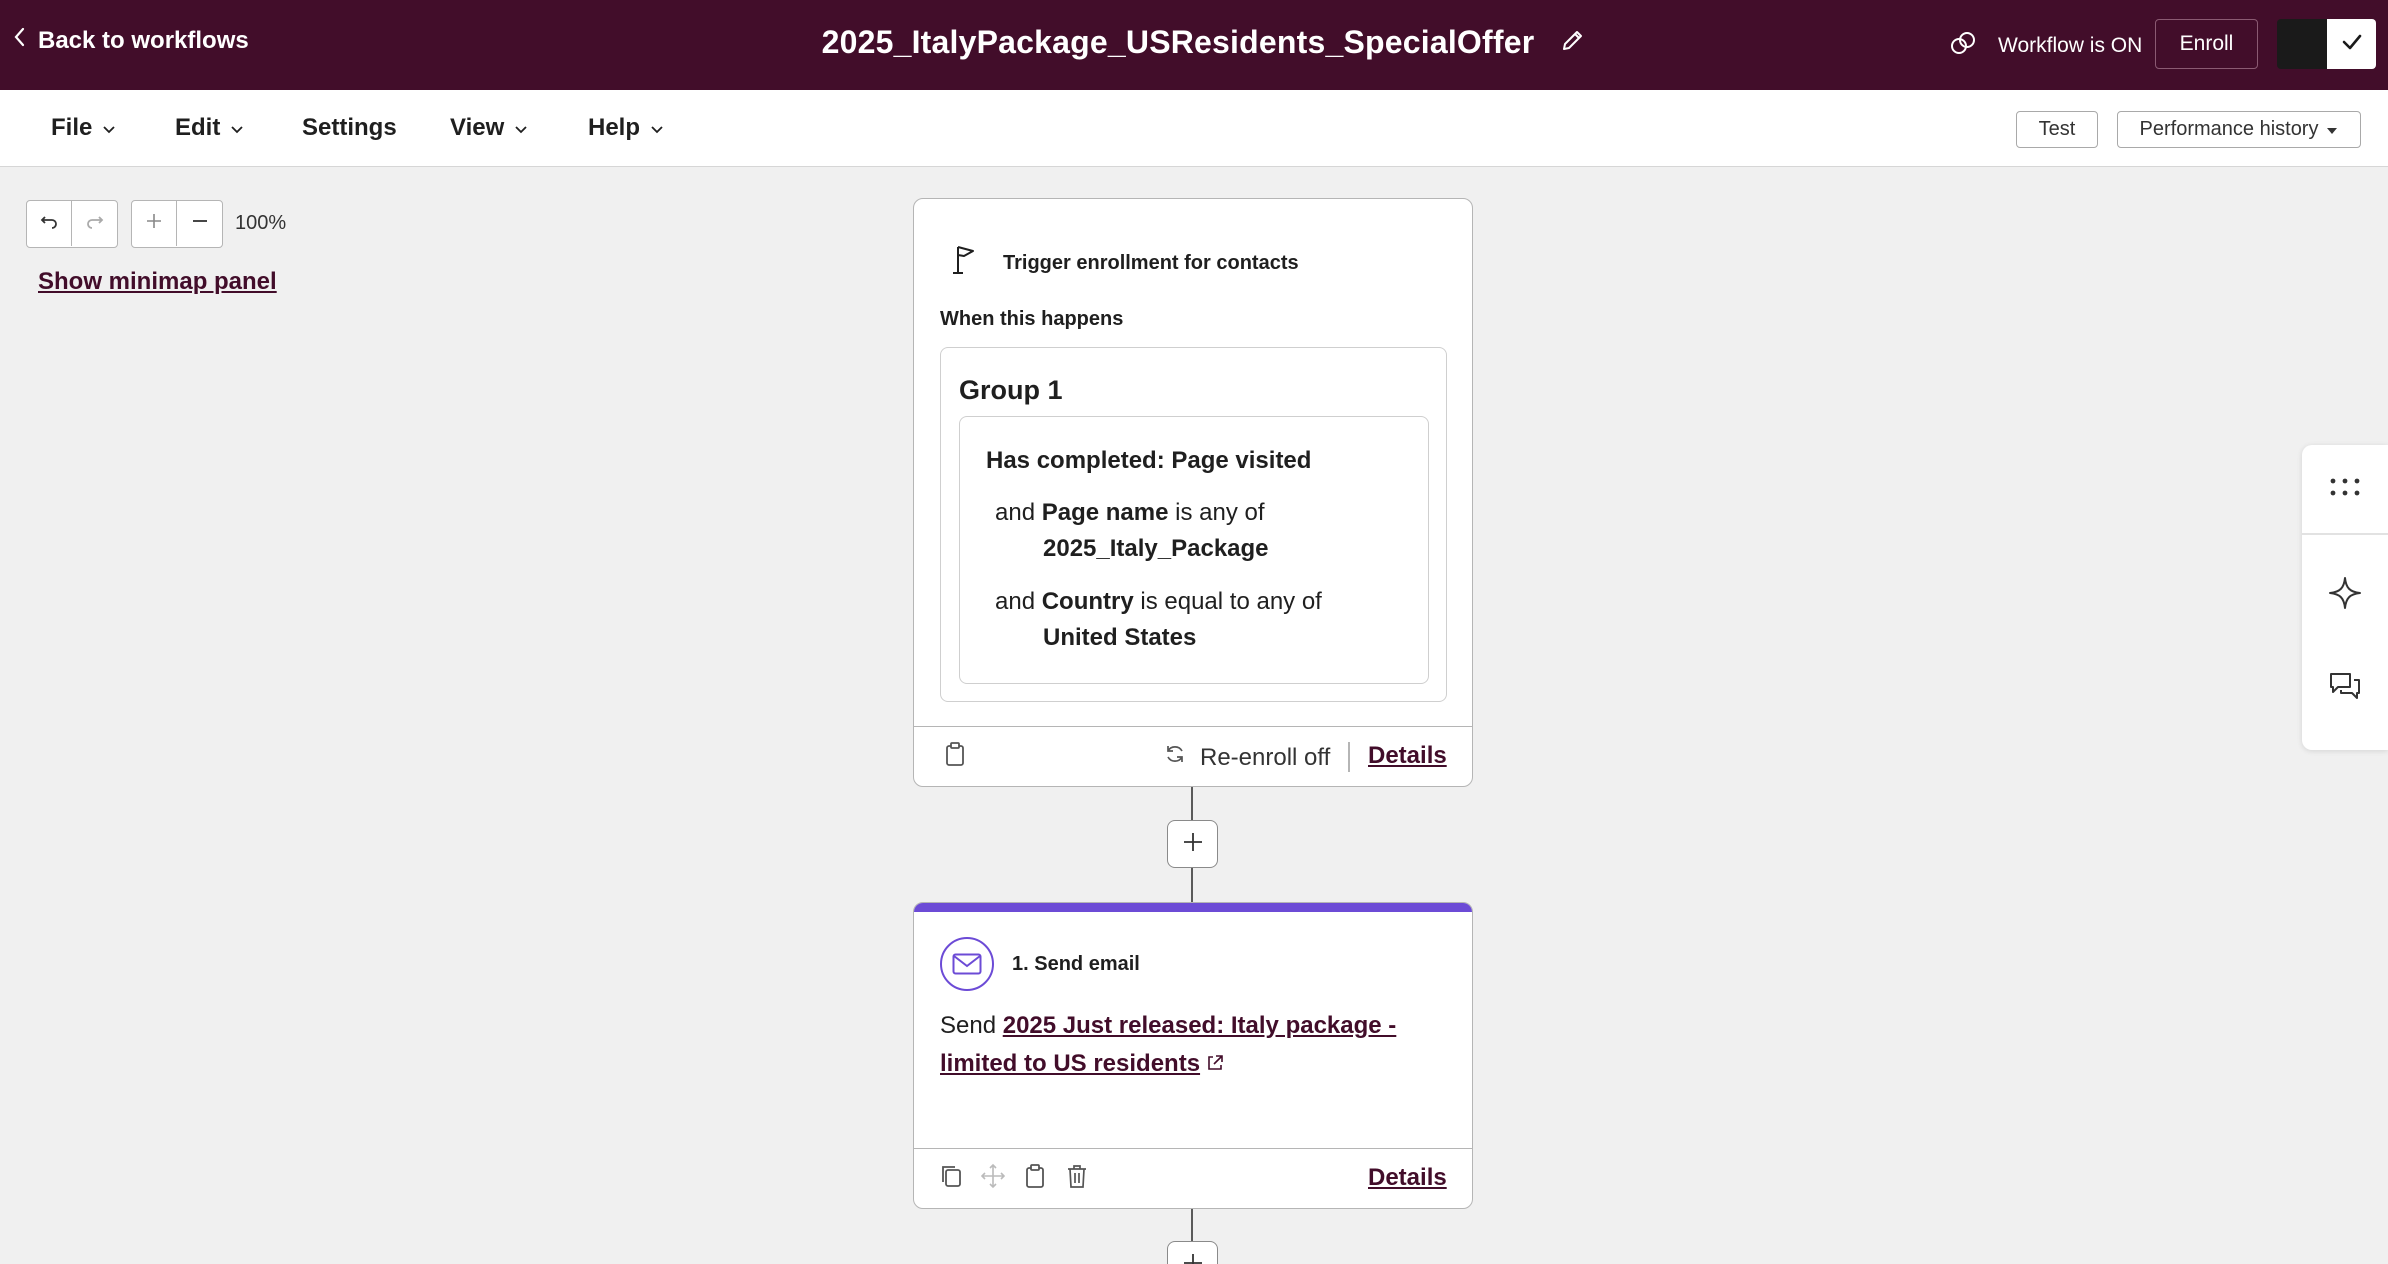  What do you see at coordinates (1193, 907) in the screenshot?
I see `action-accent-bar` at bounding box center [1193, 907].